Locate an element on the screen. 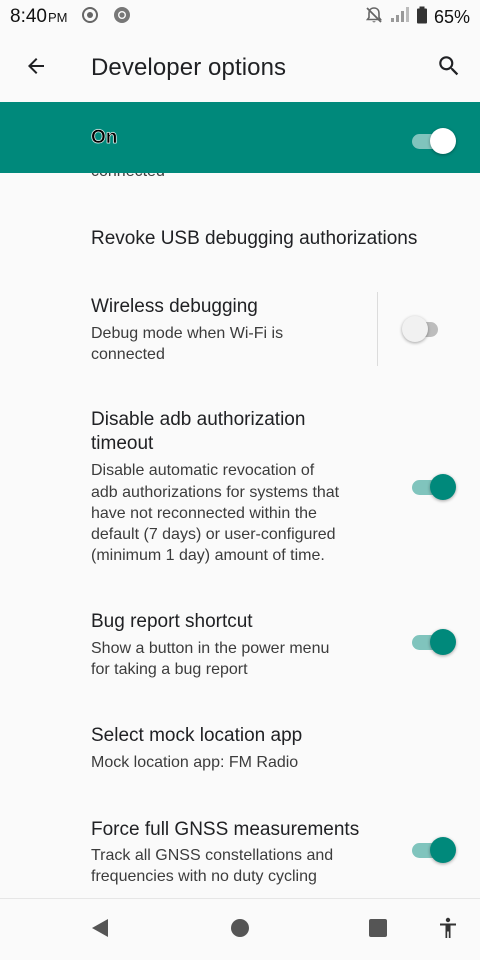 Image resolution: width=480 pixels, height=960 pixels. screen-record-icon is located at coordinates (90, 17).